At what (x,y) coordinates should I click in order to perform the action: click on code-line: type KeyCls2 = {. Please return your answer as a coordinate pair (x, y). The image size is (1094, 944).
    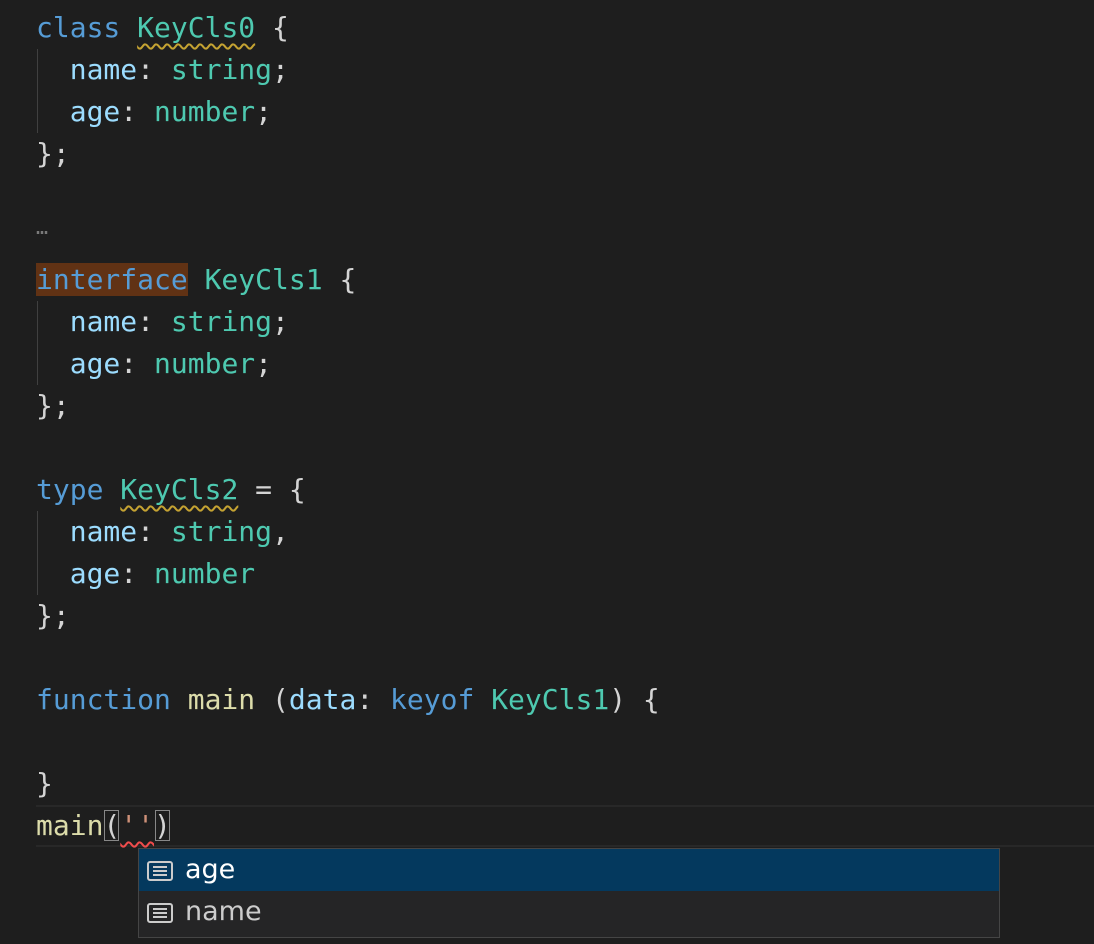
    Looking at the image, I should click on (171, 490).